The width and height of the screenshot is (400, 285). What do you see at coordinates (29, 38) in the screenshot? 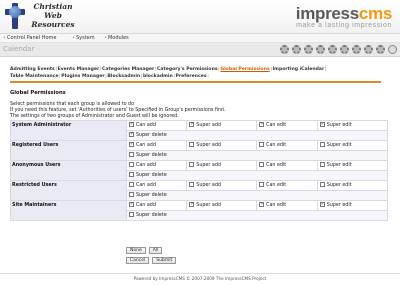
I see `nav-control-panel-home: •Control Panel Home` at bounding box center [29, 38].